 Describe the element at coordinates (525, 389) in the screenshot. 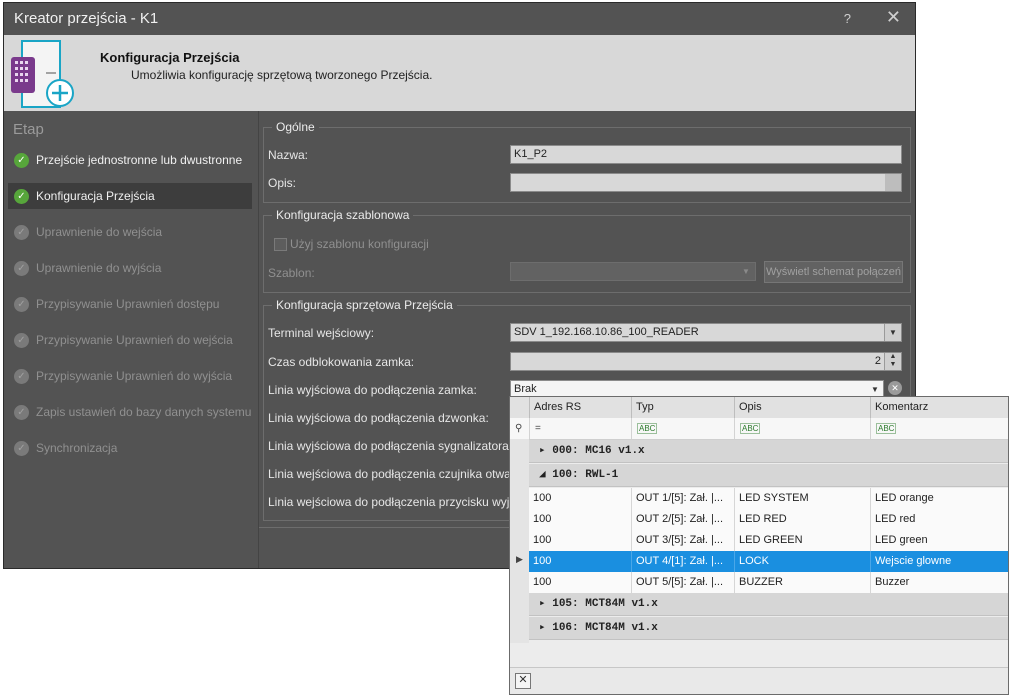

I see `lock-line-value: Brak` at that location.